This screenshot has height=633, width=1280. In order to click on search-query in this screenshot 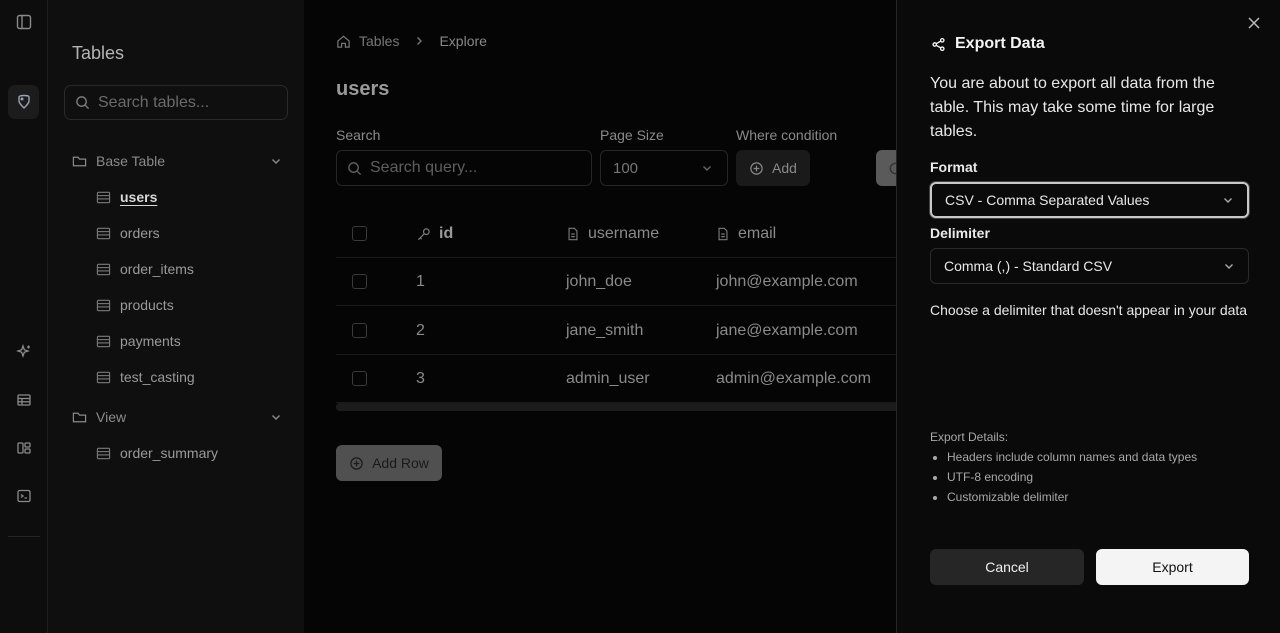, I will do `click(464, 168)`.